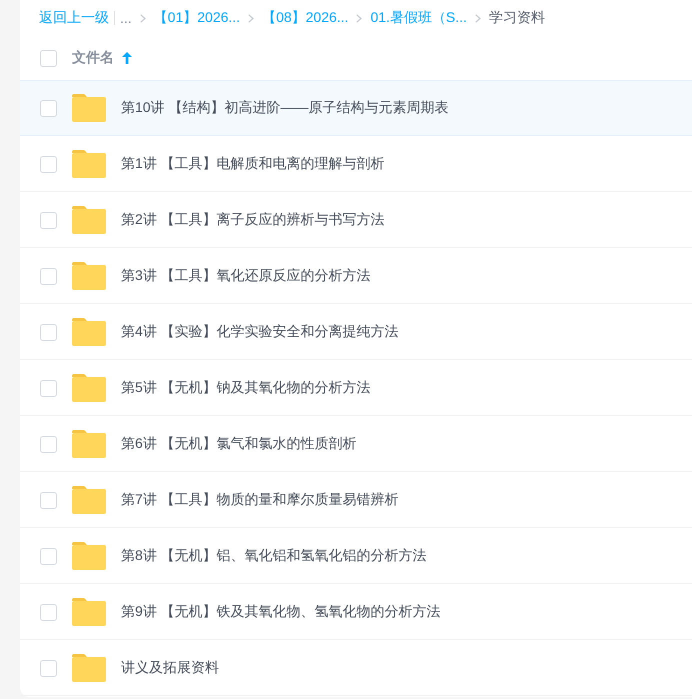  I want to click on file-row: 第10讲 【结构】初高进阶——原子结构与元素周期表, so click(356, 108).